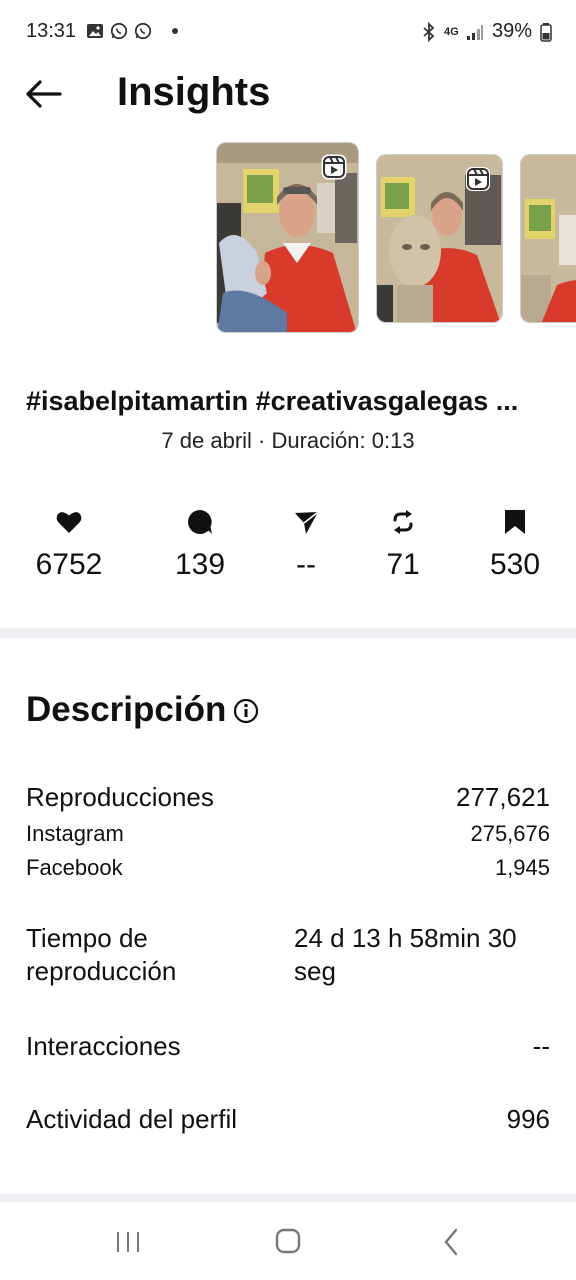  Describe the element at coordinates (528, 1119) in the screenshot. I see `profile-activity-value: 996` at that location.